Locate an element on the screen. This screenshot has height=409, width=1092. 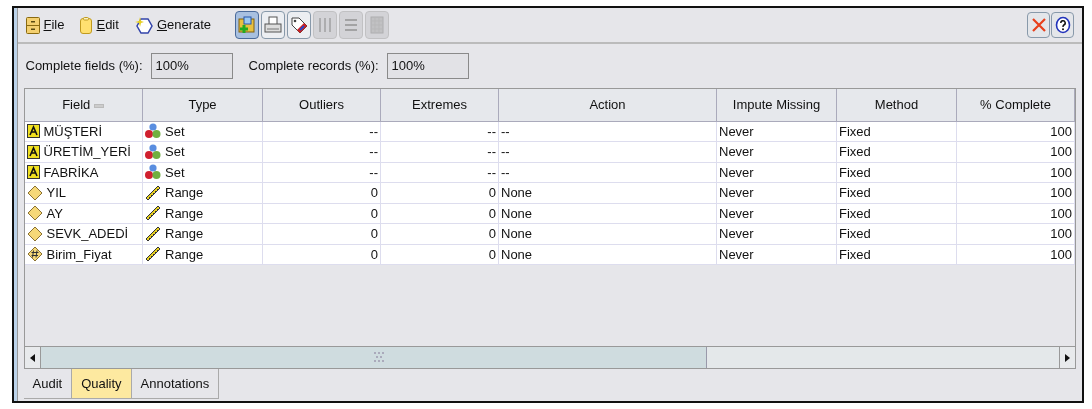
help-button is located at coordinates (1062, 25).